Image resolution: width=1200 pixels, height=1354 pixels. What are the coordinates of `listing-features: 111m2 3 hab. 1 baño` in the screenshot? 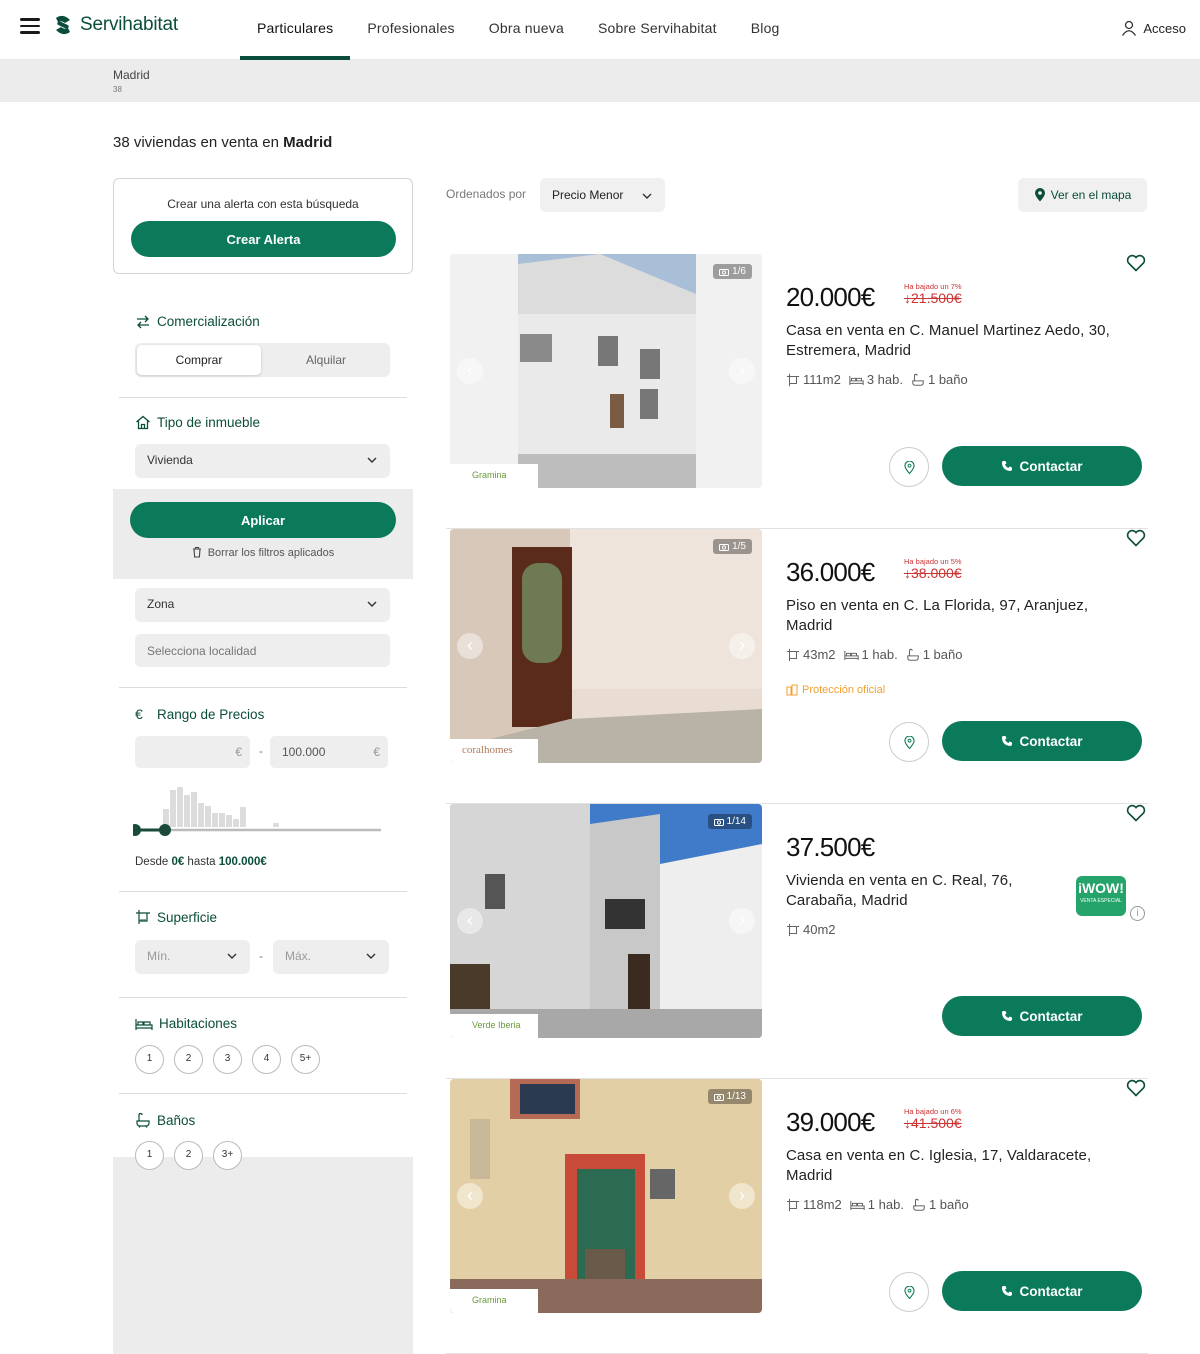 It's located at (877, 379).